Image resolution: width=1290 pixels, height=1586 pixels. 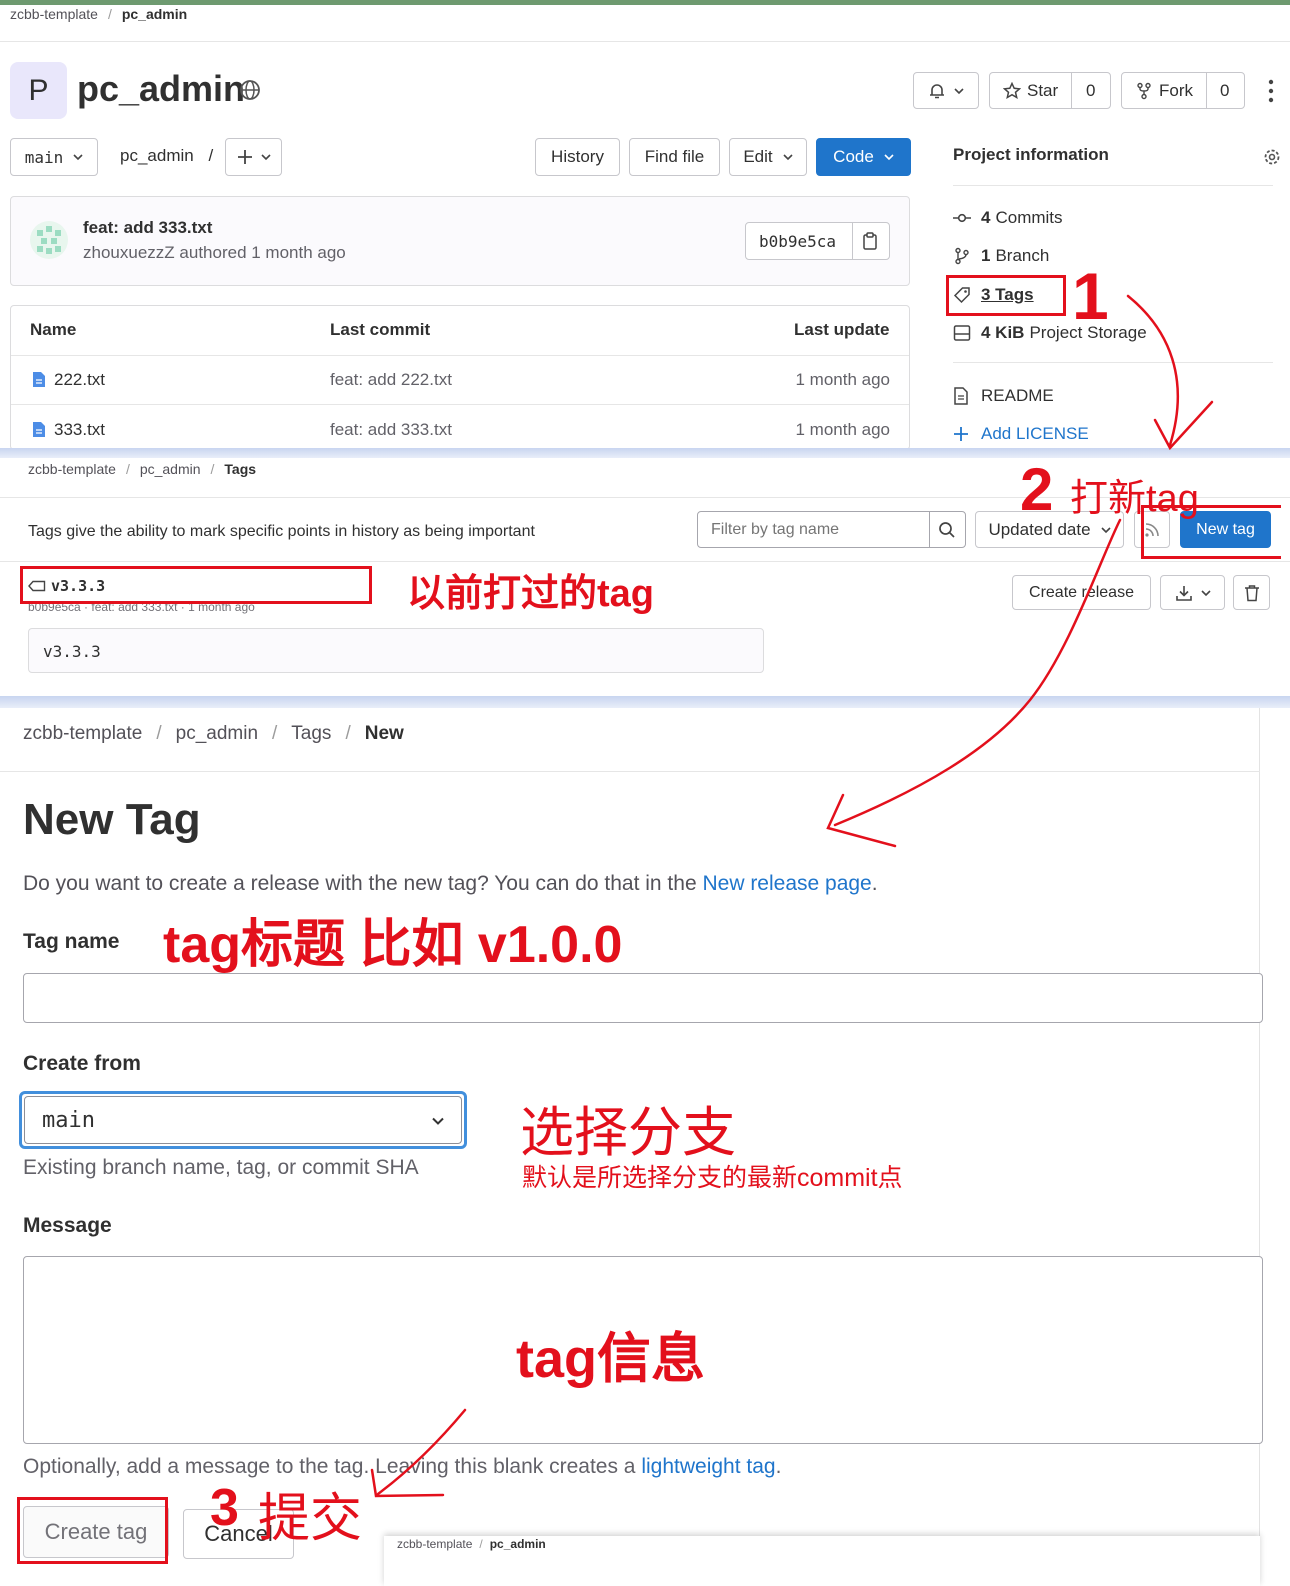 I want to click on tag-filter-input, so click(x=813, y=529).